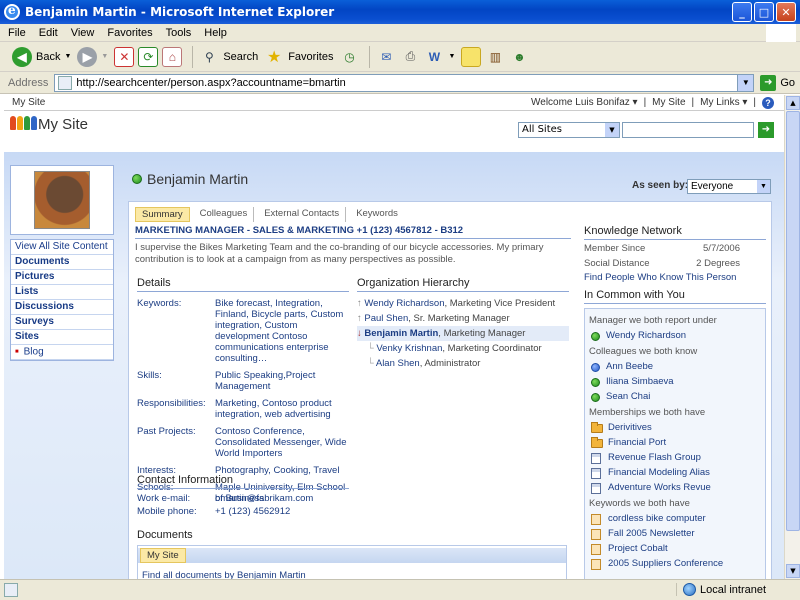  What do you see at coordinates (124, 56) in the screenshot?
I see `stop-icon: ✕` at bounding box center [124, 56].